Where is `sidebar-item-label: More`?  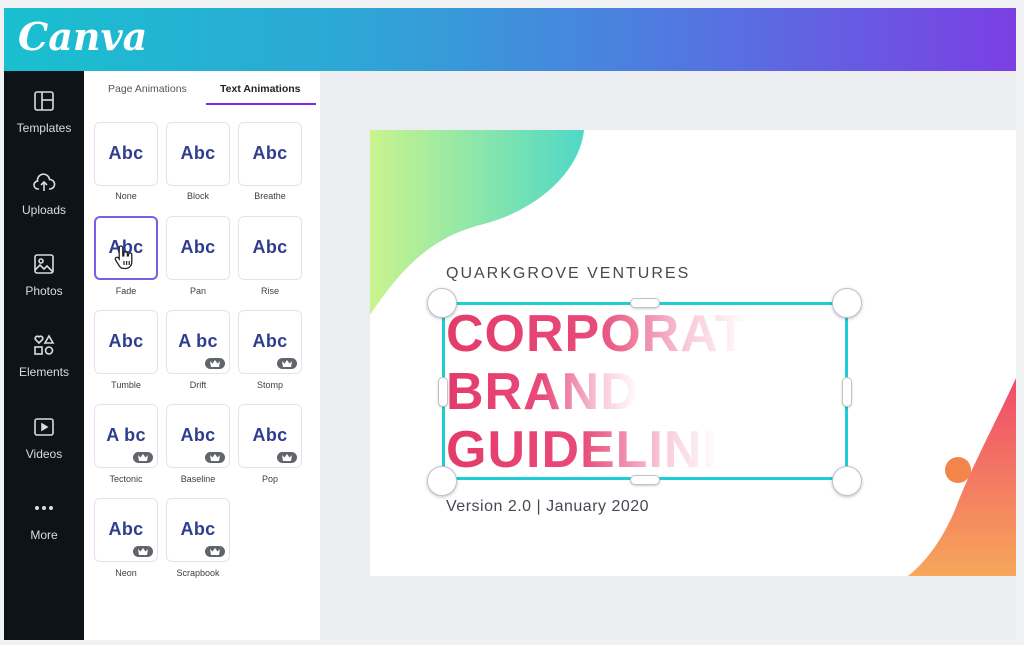
sidebar-item-label: More is located at coordinates (44, 535).